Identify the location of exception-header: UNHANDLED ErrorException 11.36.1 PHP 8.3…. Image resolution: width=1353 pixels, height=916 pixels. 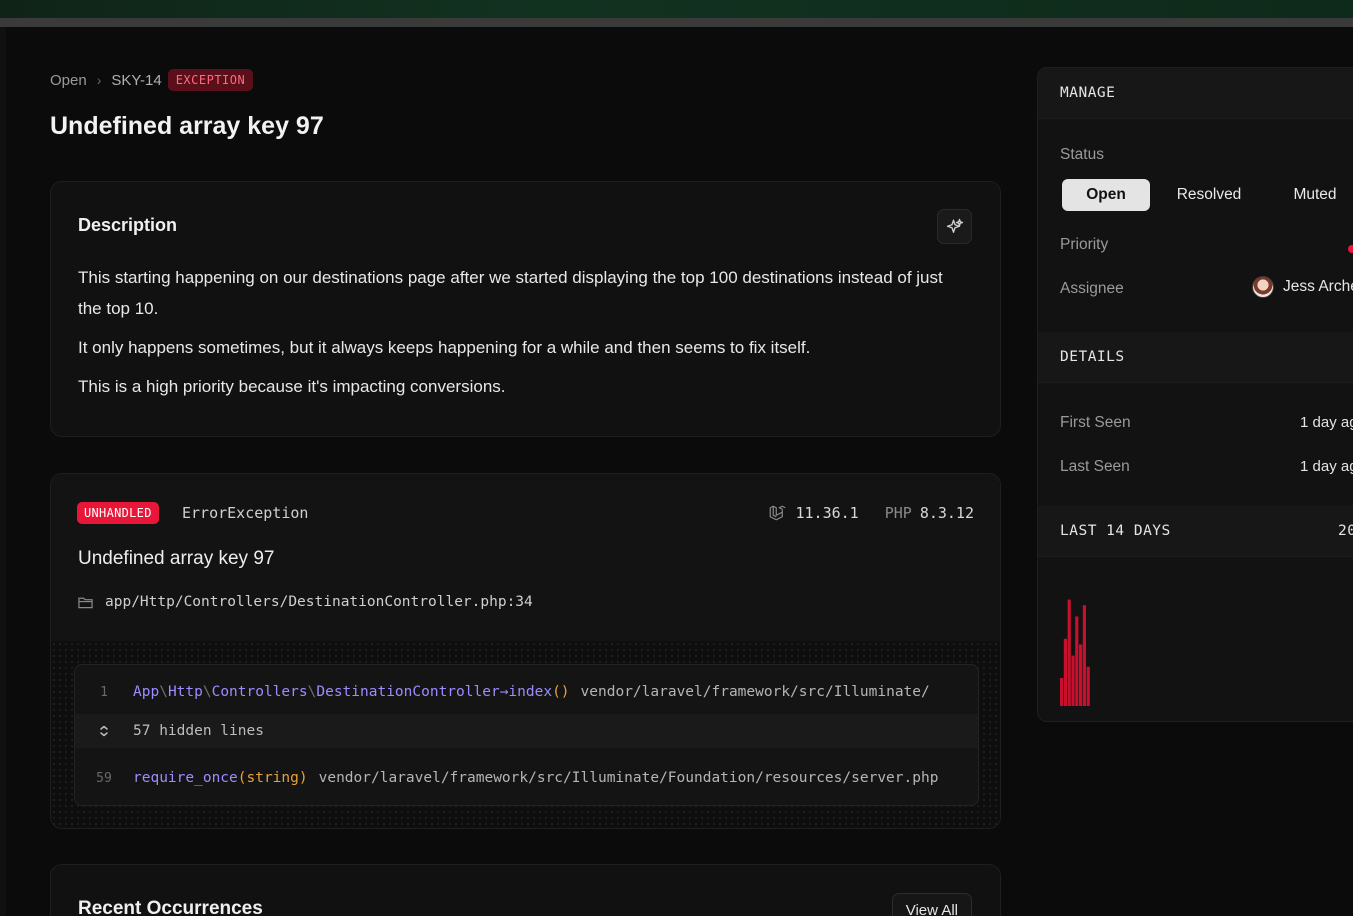
(525, 557).